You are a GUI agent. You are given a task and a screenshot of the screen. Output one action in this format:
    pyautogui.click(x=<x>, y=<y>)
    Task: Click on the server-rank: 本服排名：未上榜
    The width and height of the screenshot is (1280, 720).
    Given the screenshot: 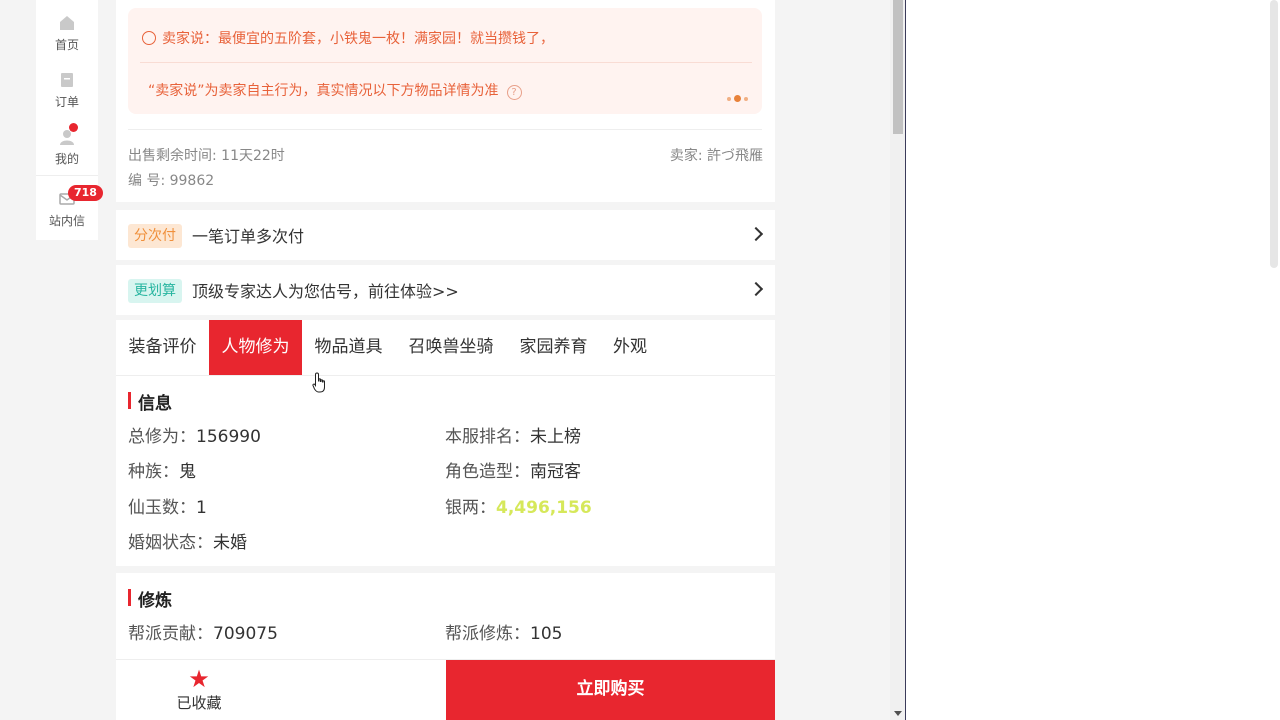 What is the action you would take?
    pyautogui.click(x=513, y=437)
    